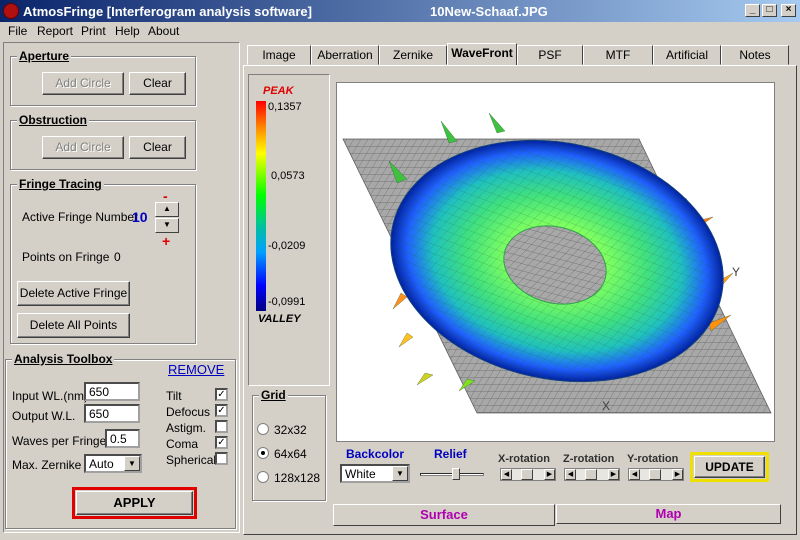 The height and width of the screenshot is (540, 800). Describe the element at coordinates (273, 395) in the screenshot. I see `grid-title: Grid` at that location.